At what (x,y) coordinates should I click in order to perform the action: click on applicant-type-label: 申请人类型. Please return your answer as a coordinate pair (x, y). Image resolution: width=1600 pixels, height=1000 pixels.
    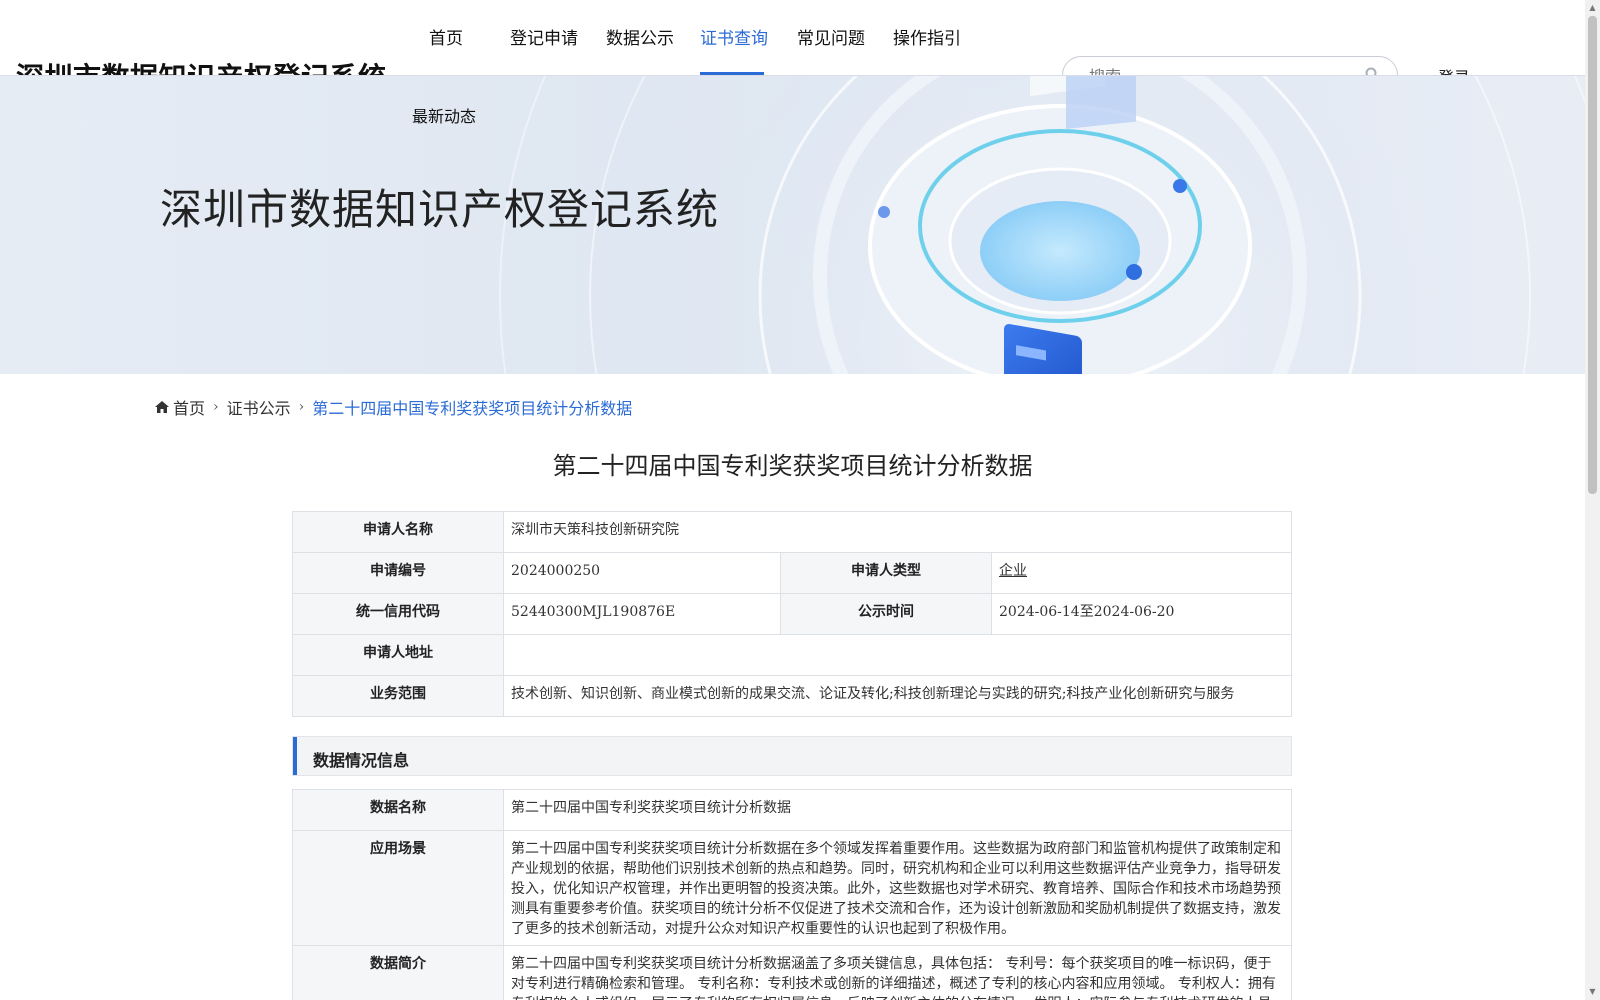
    Looking at the image, I should click on (886, 573).